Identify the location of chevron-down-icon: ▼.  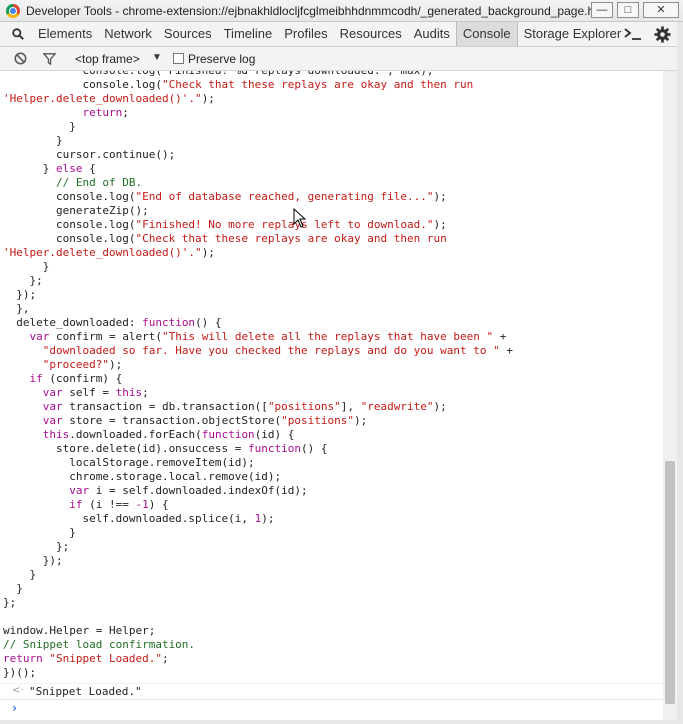
(157, 57).